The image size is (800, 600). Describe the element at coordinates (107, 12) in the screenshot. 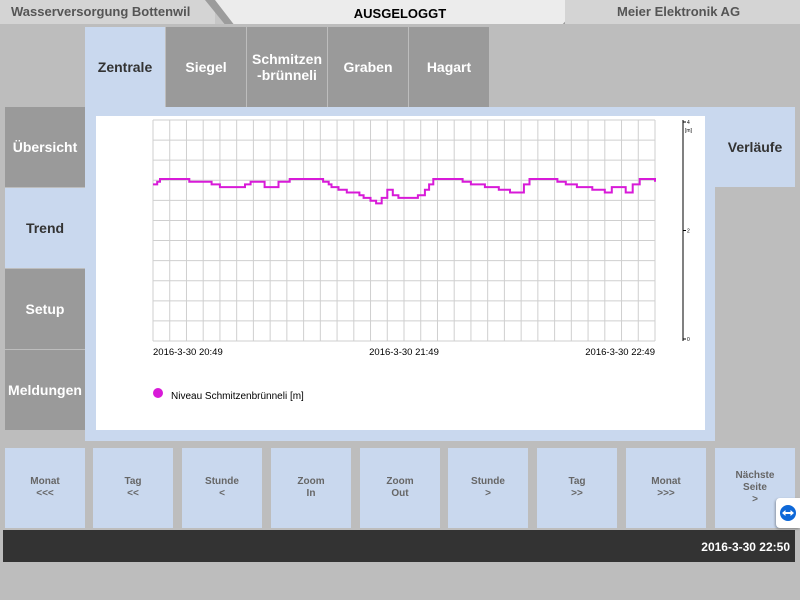

I see `system-name: Wasserversorgung Bottenwil` at that location.